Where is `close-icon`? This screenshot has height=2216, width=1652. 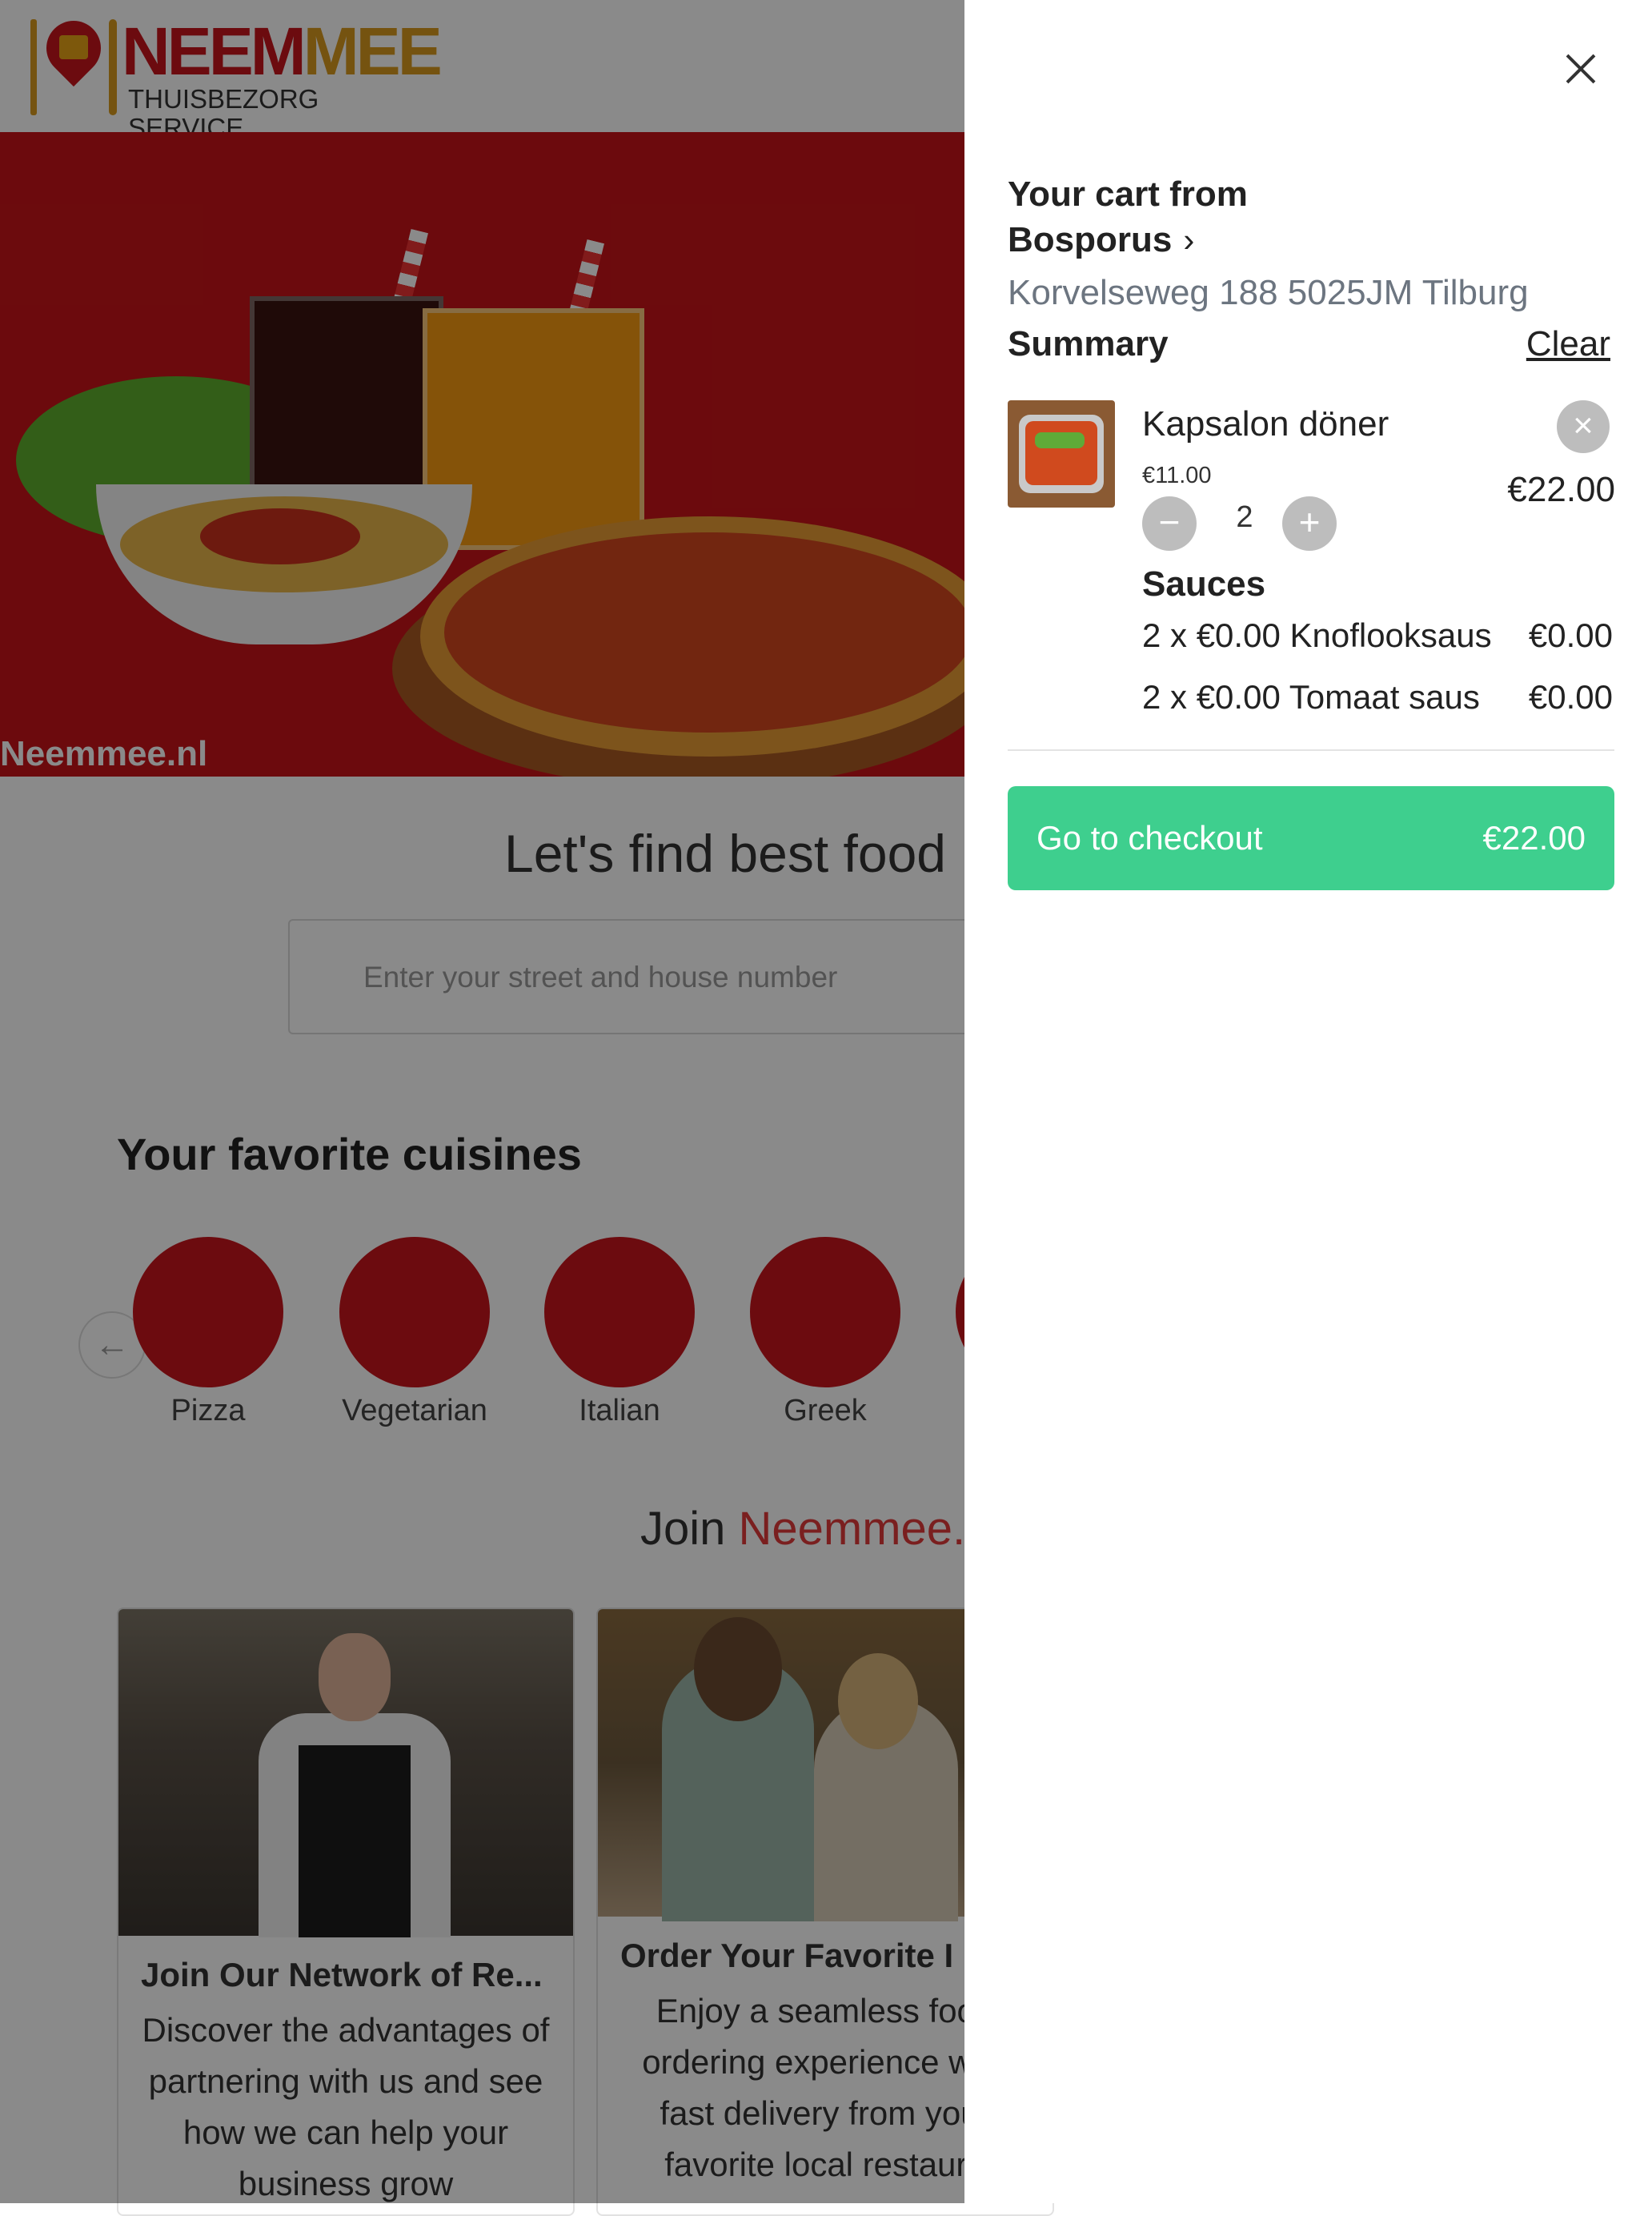 close-icon is located at coordinates (1581, 69).